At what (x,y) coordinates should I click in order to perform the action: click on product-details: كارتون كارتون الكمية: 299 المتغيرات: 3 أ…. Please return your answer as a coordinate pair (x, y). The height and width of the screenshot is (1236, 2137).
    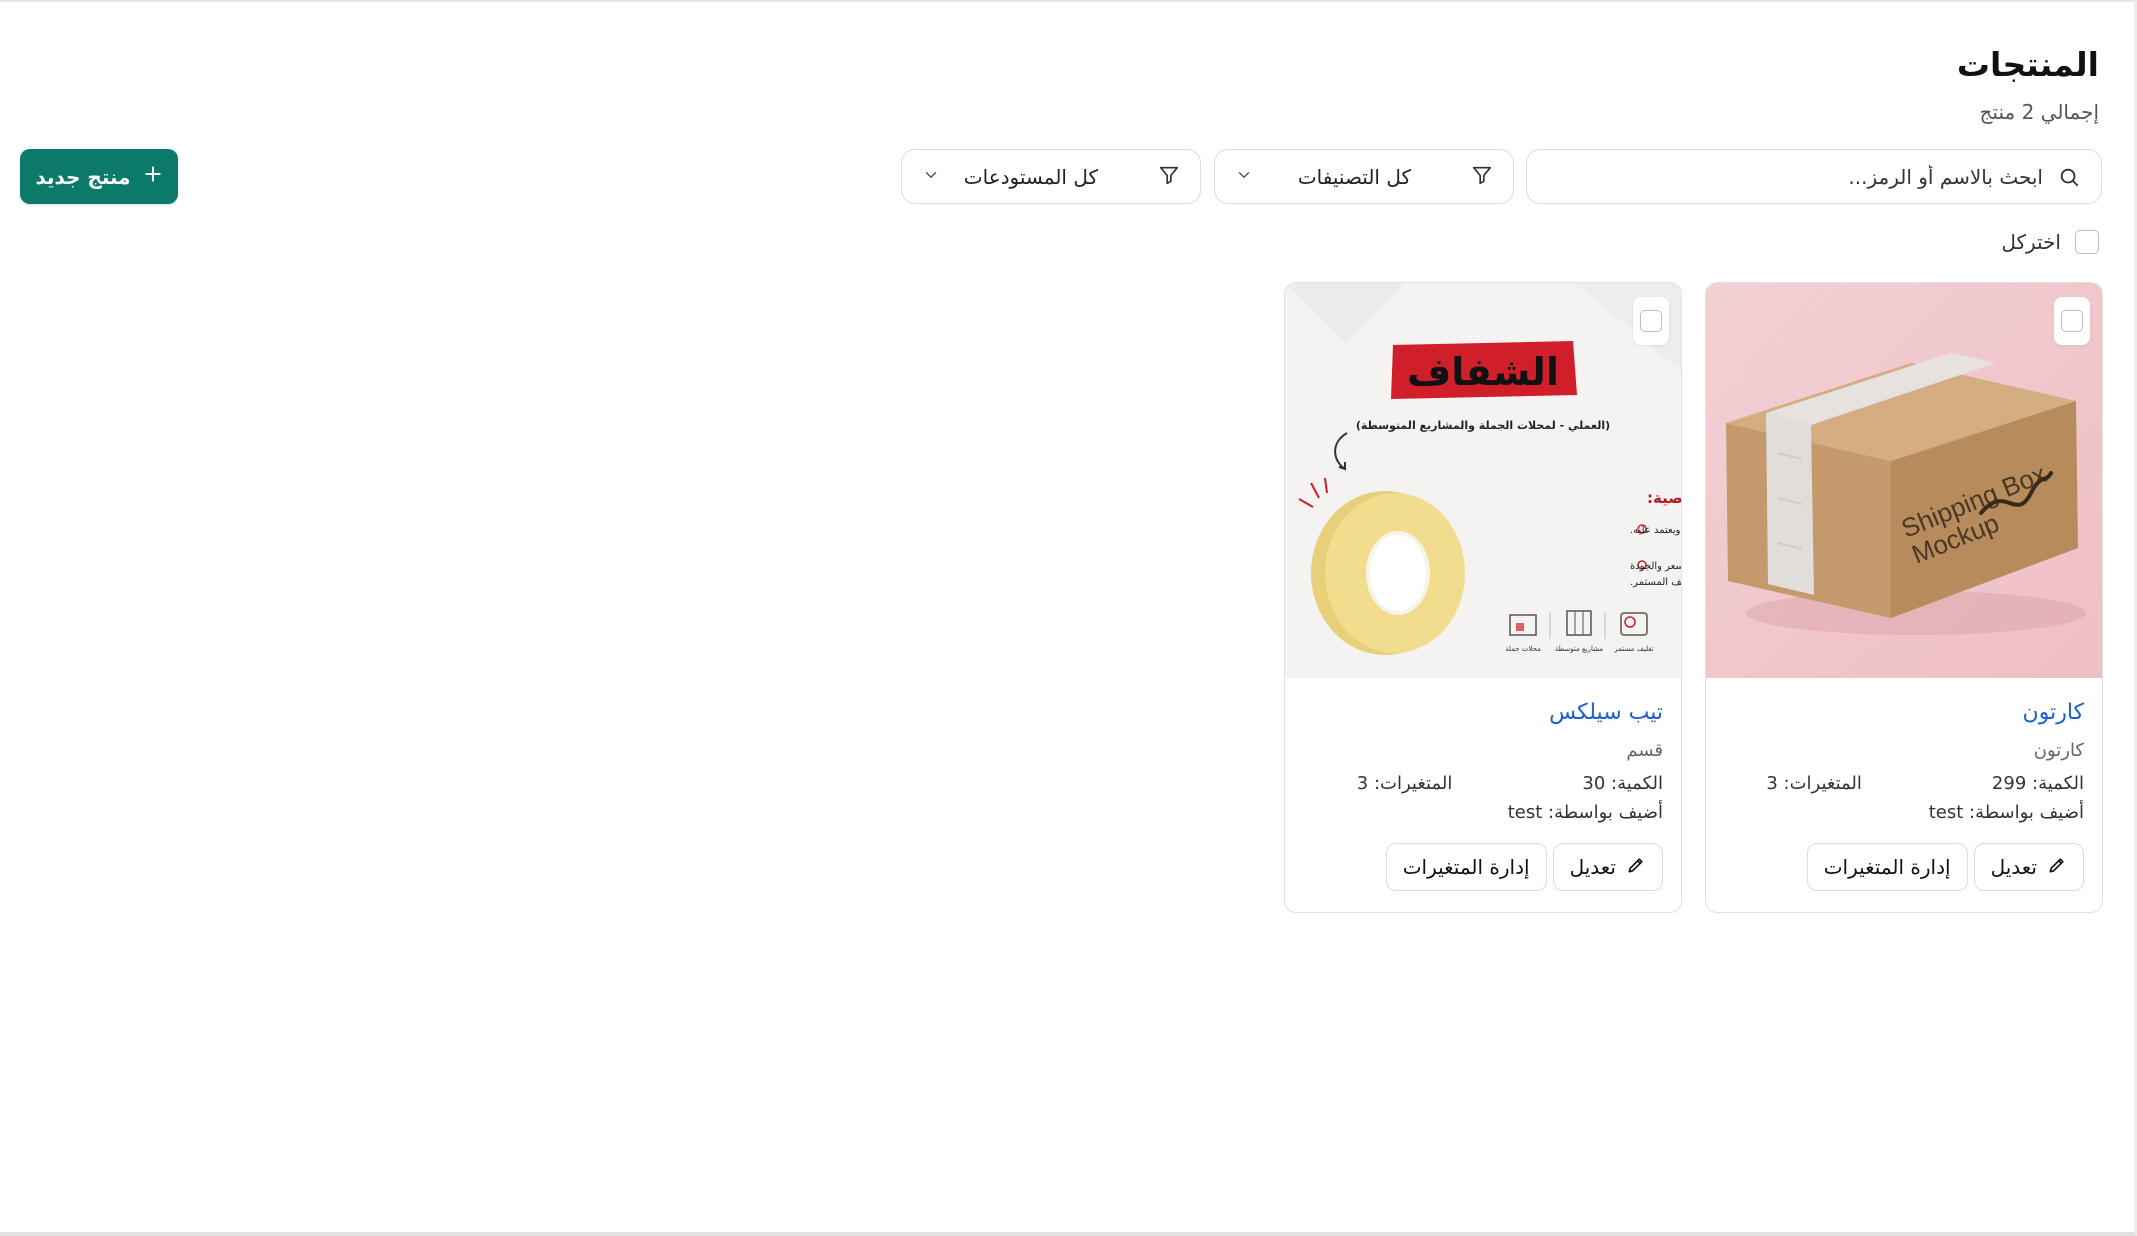
    Looking at the image, I should click on (1904, 784).